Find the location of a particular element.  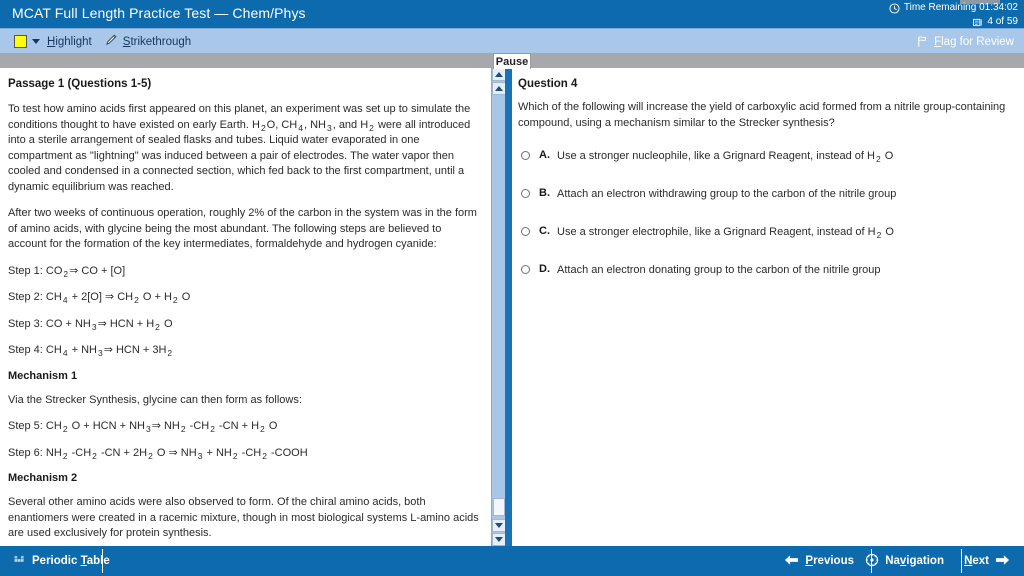

flag-icon is located at coordinates (922, 41).